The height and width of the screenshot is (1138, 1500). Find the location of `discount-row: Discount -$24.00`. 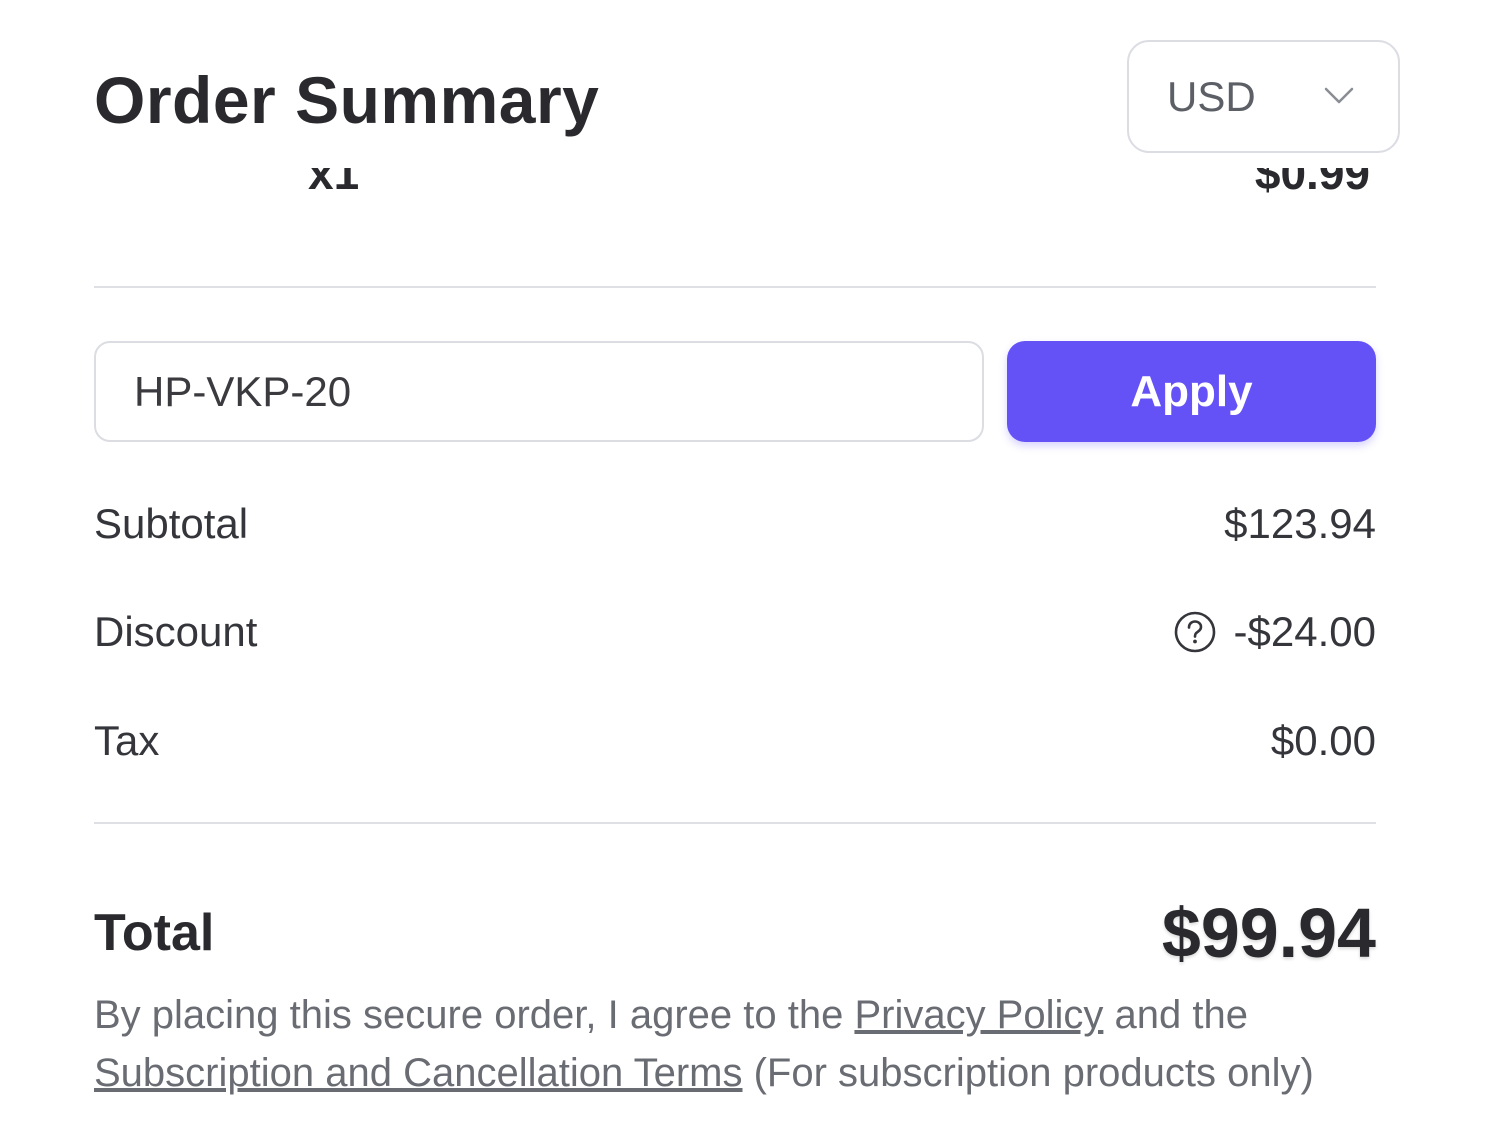

discount-row: Discount -$24.00 is located at coordinates (735, 632).